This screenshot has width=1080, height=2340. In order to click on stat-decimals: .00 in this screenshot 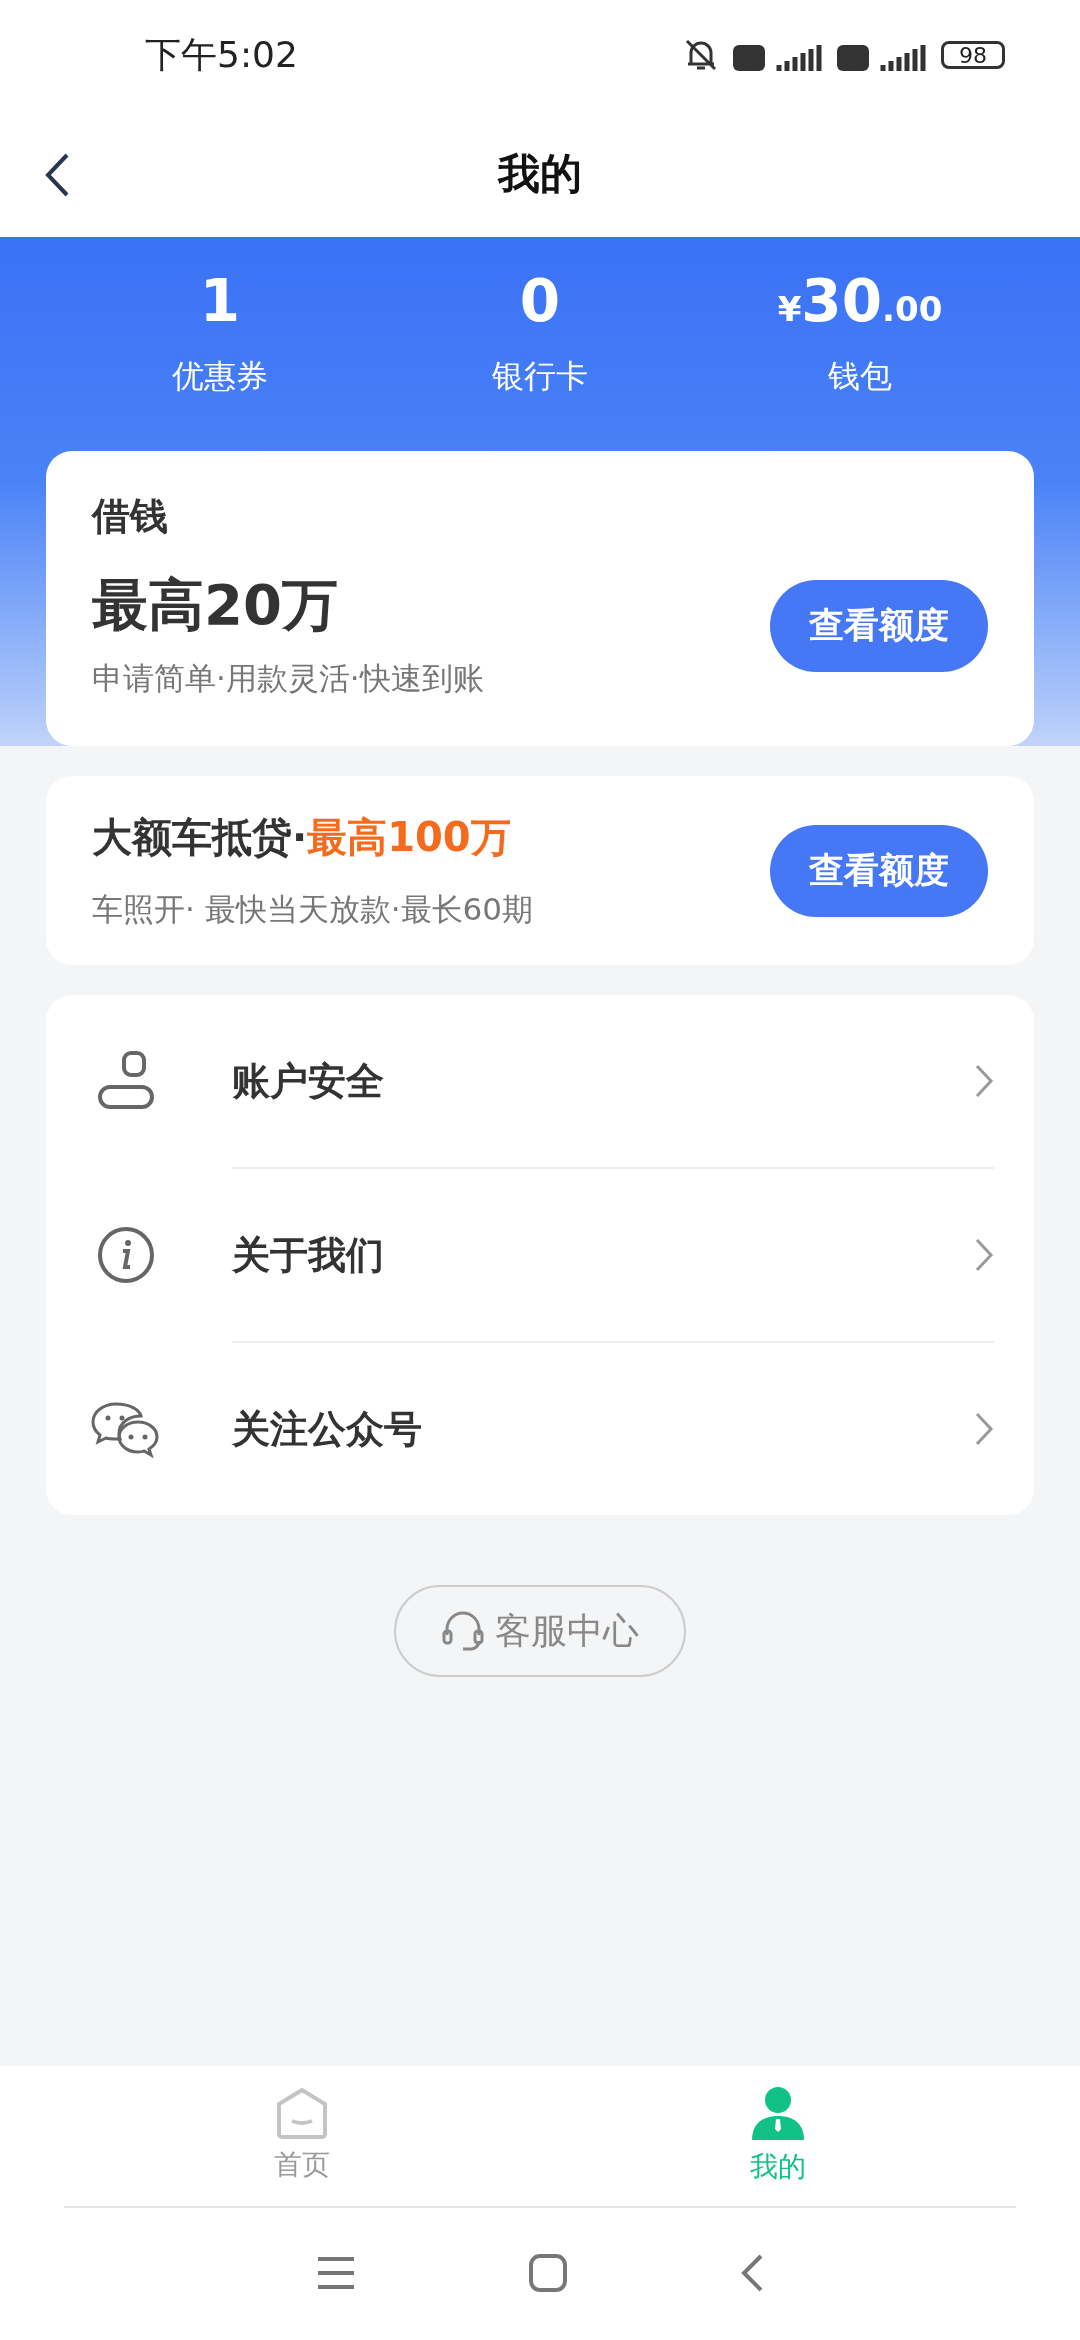, I will do `click(912, 309)`.